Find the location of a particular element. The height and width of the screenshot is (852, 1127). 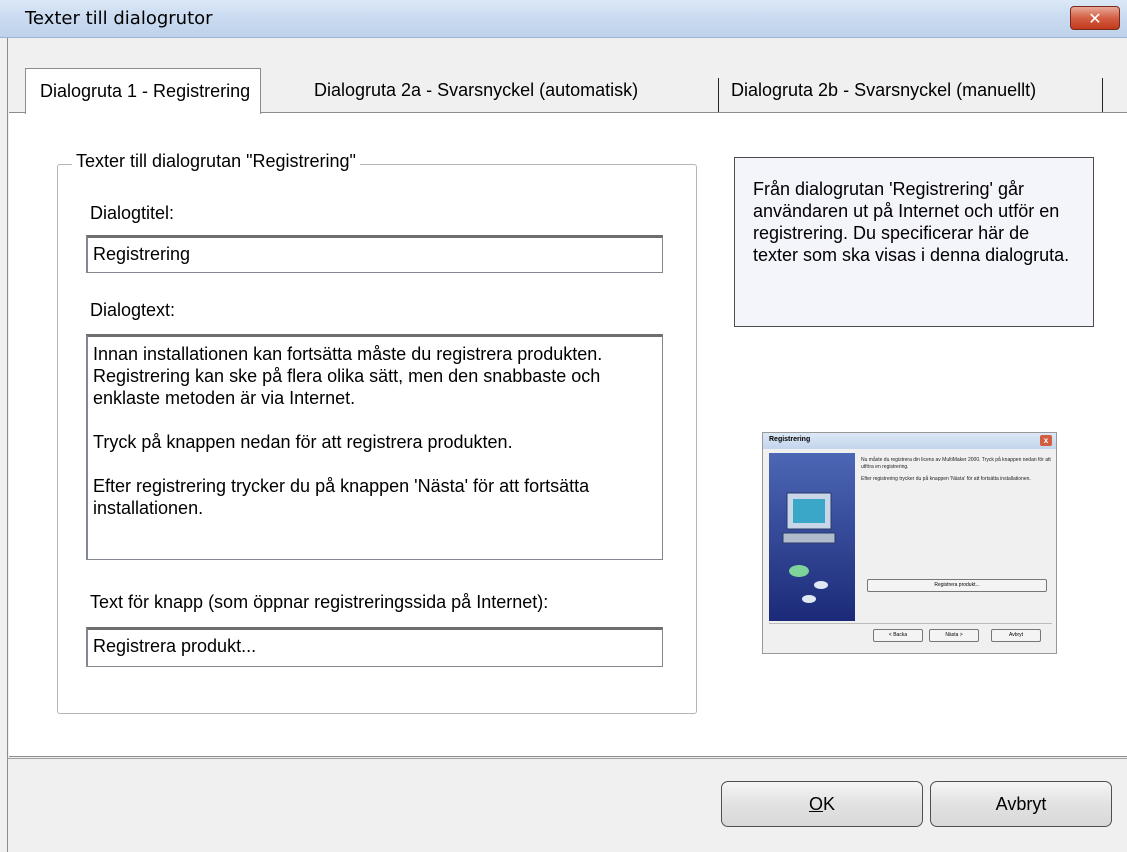

preview-close-icon: x is located at coordinates (1046, 440).